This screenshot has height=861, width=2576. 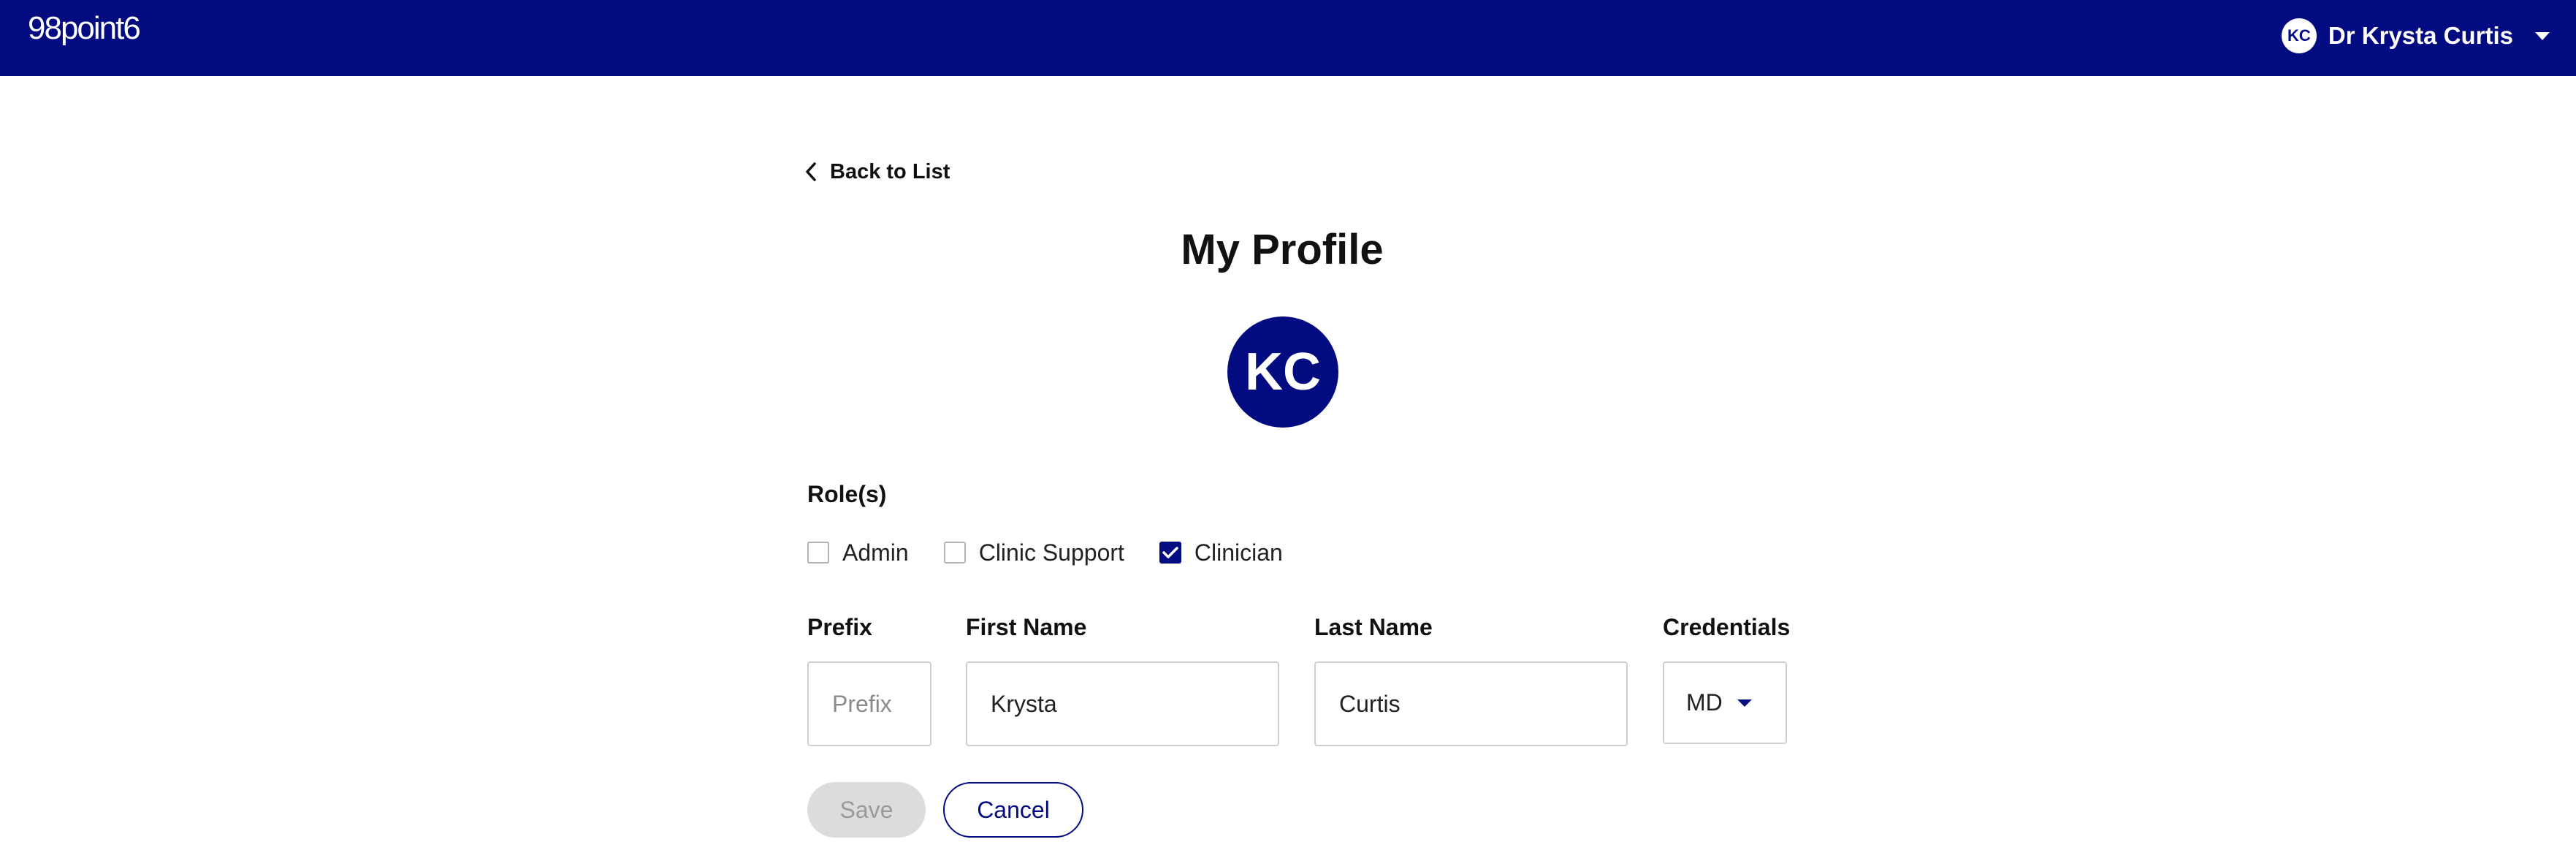 What do you see at coordinates (875, 552) in the screenshot?
I see `role-label: Admin` at bounding box center [875, 552].